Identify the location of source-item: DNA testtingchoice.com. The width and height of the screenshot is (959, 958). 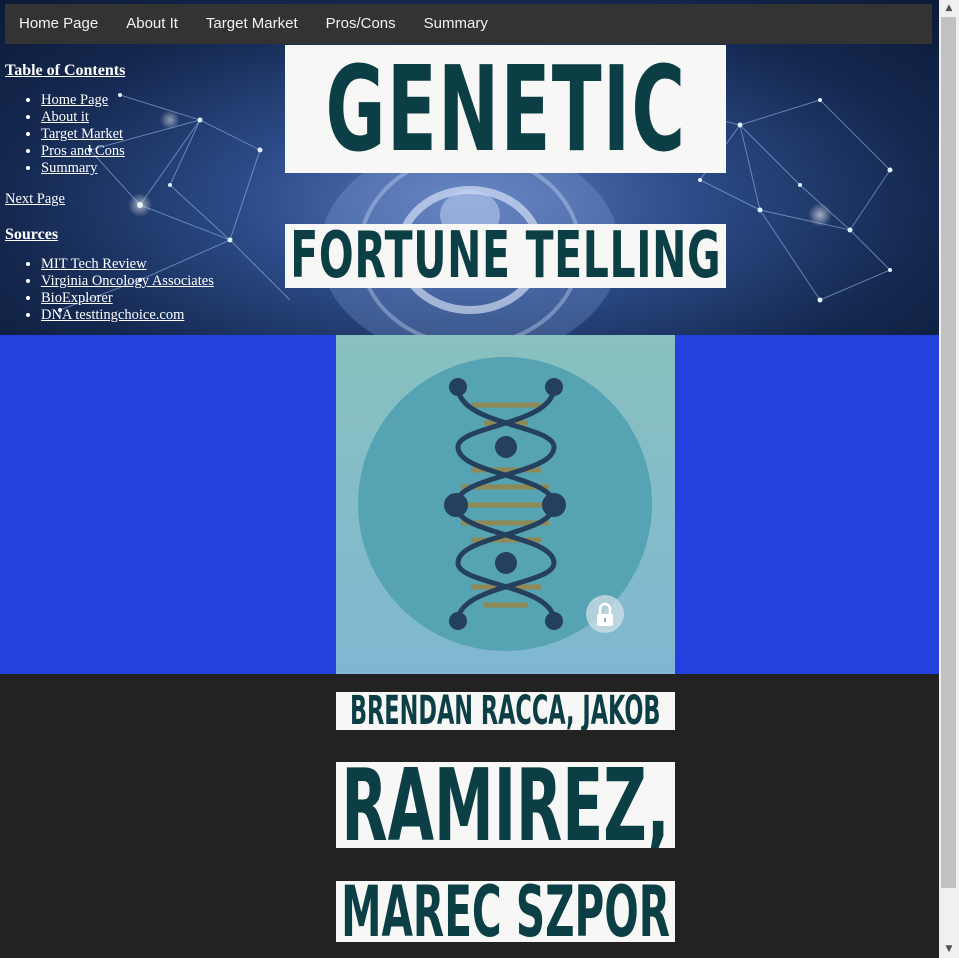
(127, 315).